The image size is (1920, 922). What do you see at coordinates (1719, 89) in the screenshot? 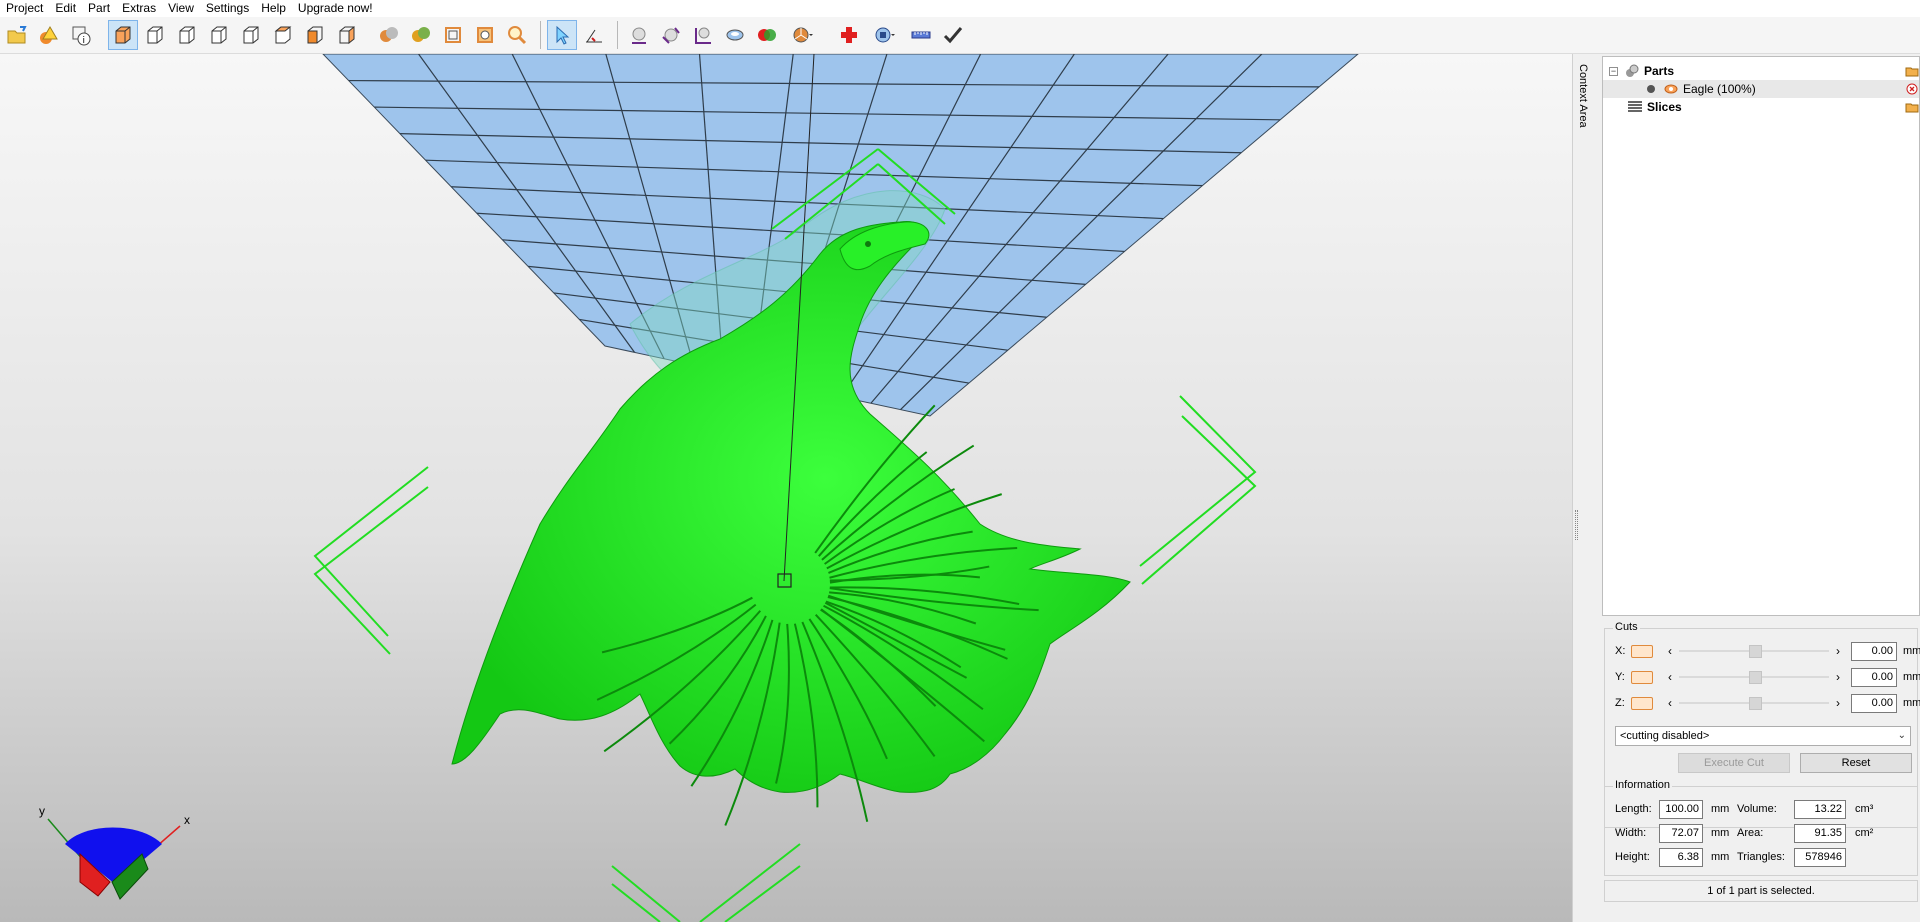
I see `part-name-label: Eagle (100%)` at bounding box center [1719, 89].